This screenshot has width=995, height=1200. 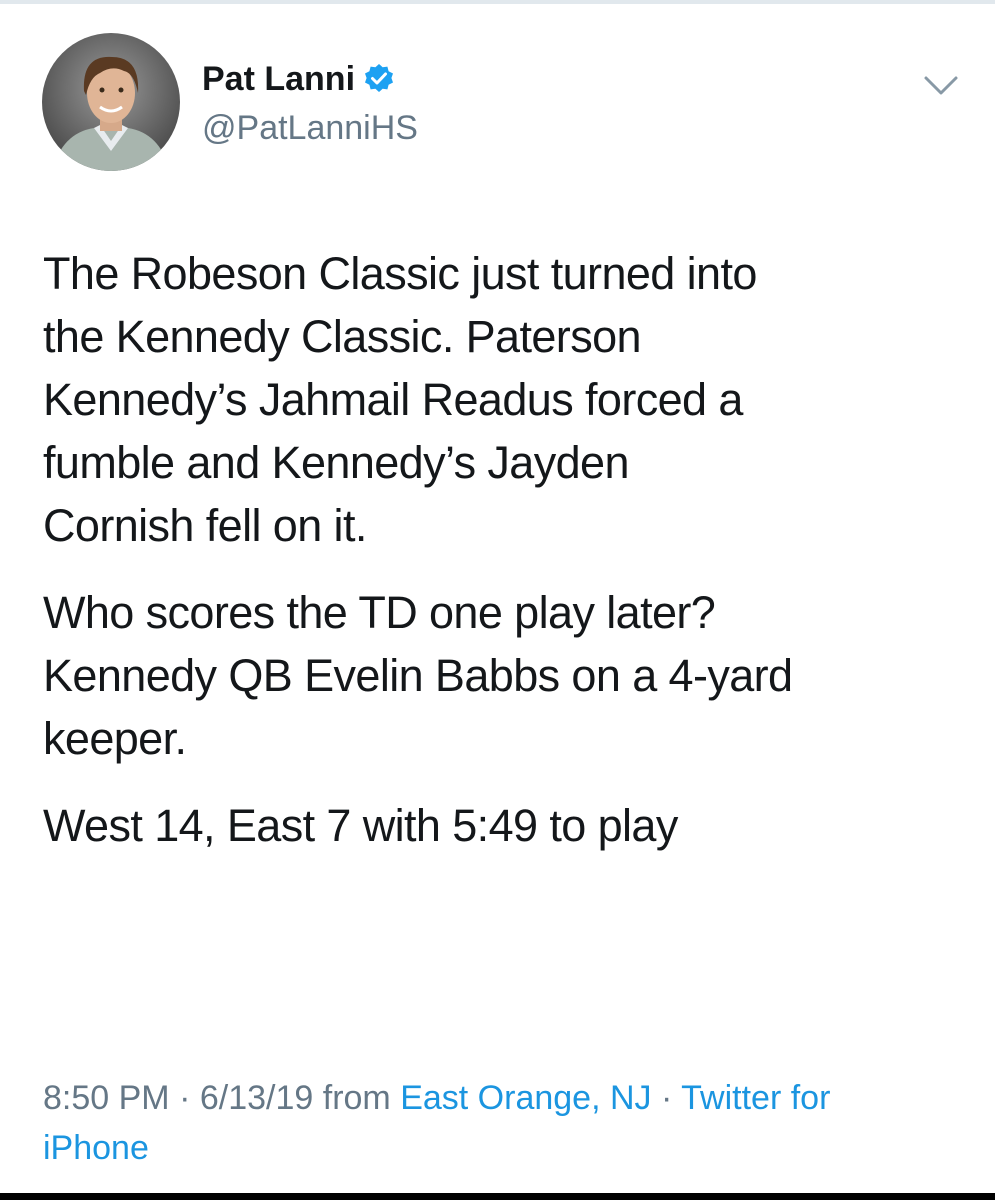 What do you see at coordinates (357, 1098) in the screenshot?
I see `from-label: from` at bounding box center [357, 1098].